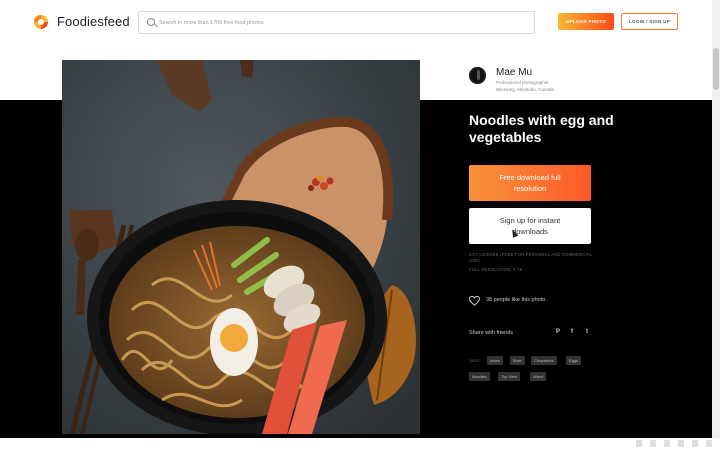 This screenshot has width=720, height=450. I want to click on tag-bowl: Bowl, so click(517, 360).